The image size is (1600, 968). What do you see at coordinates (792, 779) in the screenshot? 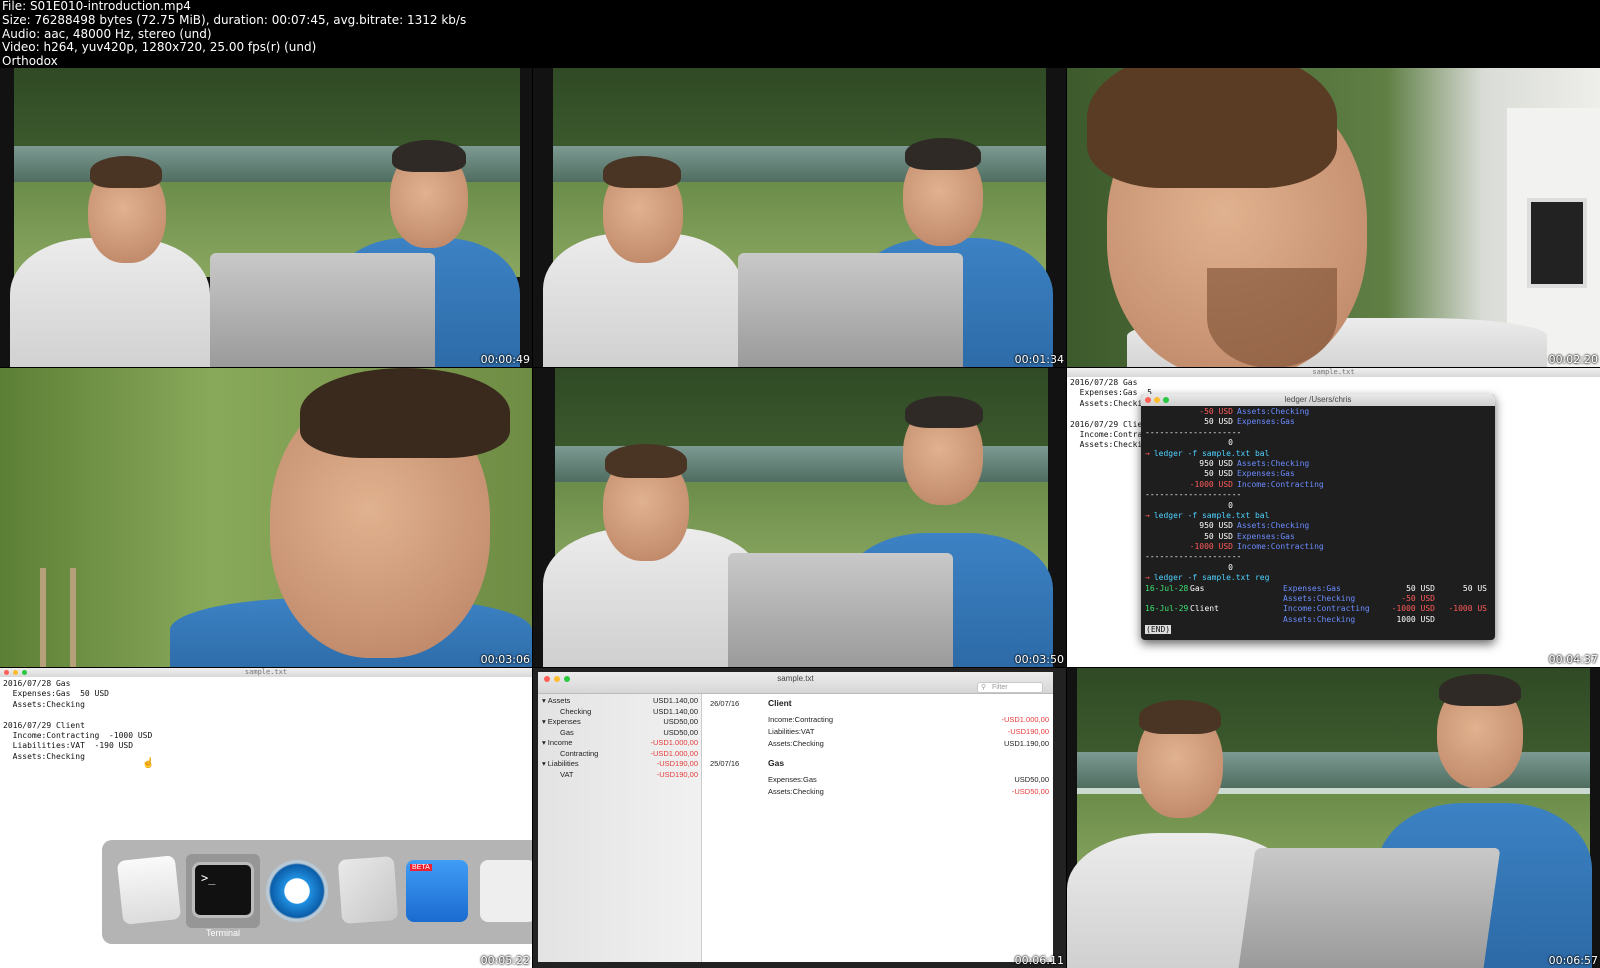
I see `posting-account: Expenses:Gas` at bounding box center [792, 779].